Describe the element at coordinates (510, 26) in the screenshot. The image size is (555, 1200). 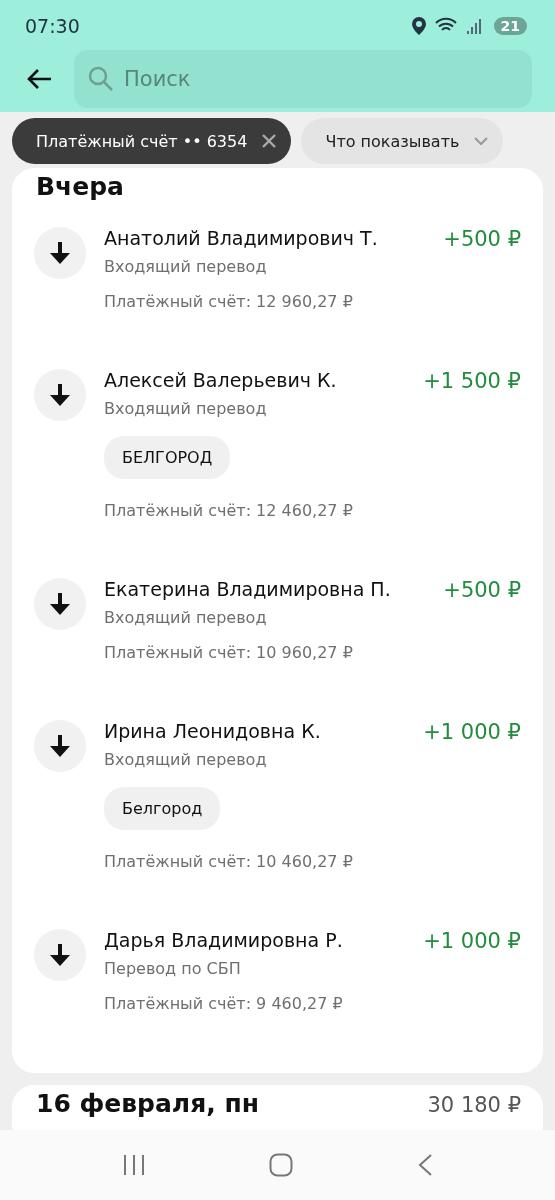
I see `battery-level: 21` at that location.